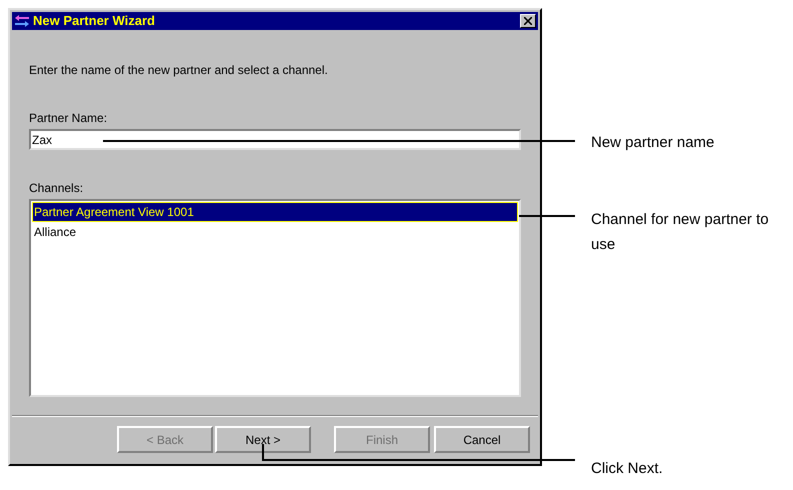  I want to click on wizard-button: Next >, so click(263, 439).